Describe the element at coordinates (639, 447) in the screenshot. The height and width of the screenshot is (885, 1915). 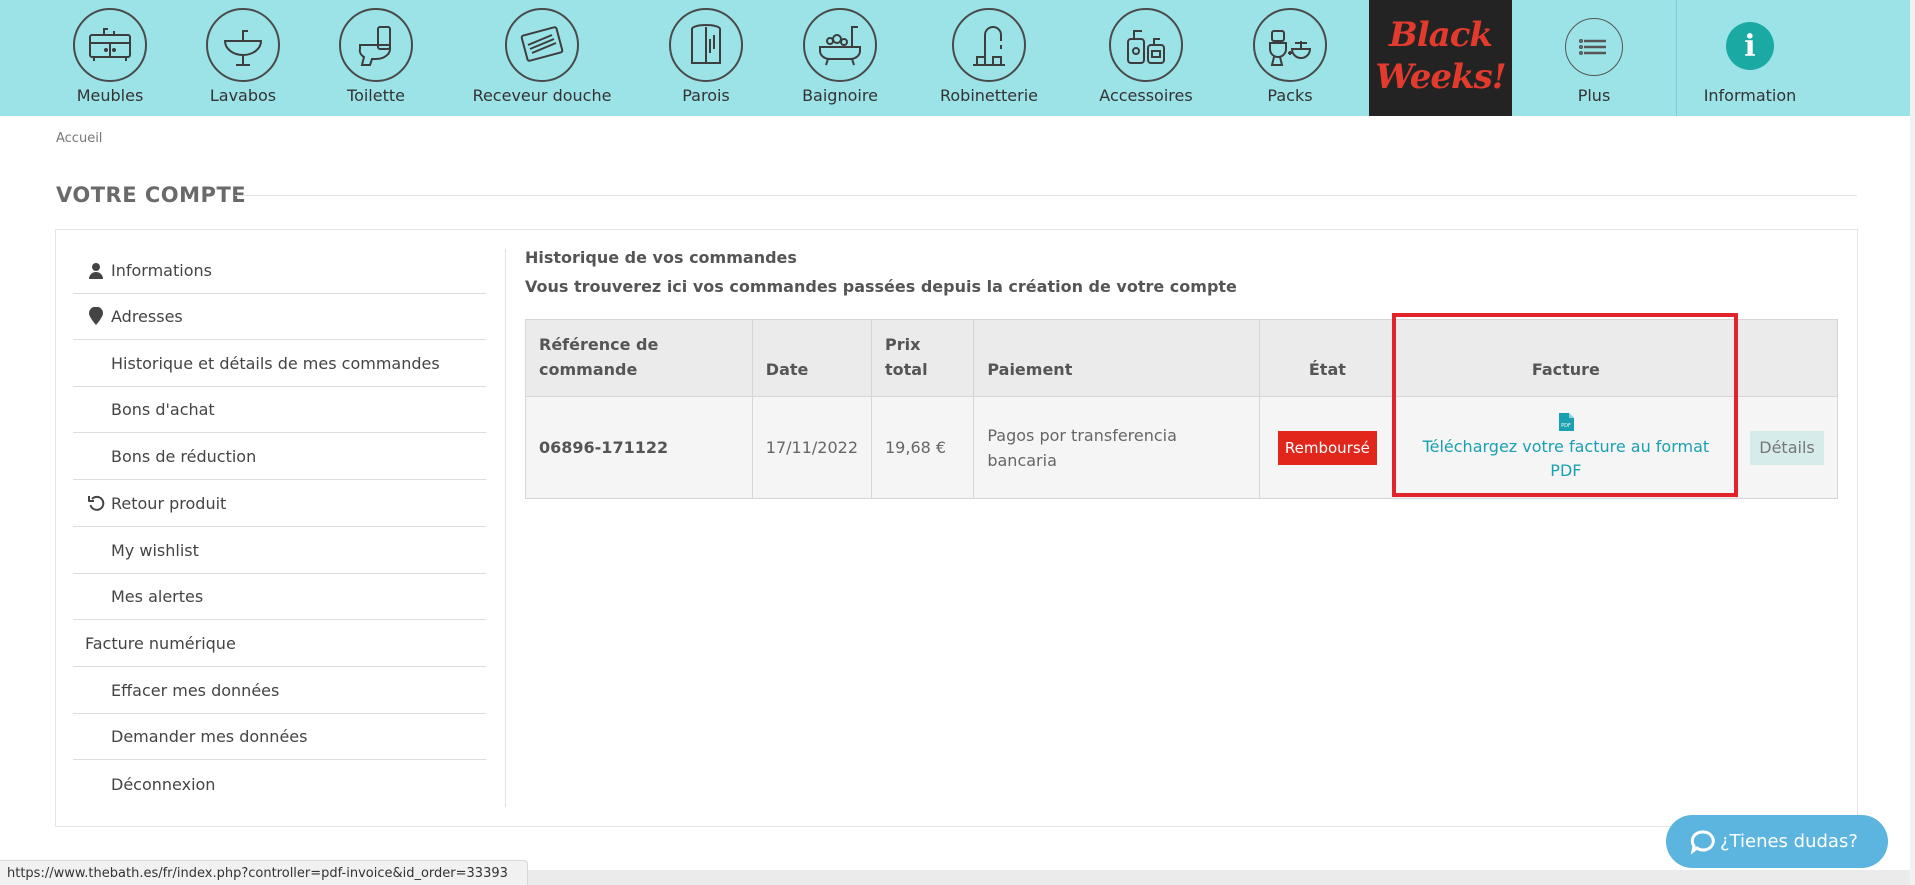
I see `order-reference: 06896-171122` at that location.